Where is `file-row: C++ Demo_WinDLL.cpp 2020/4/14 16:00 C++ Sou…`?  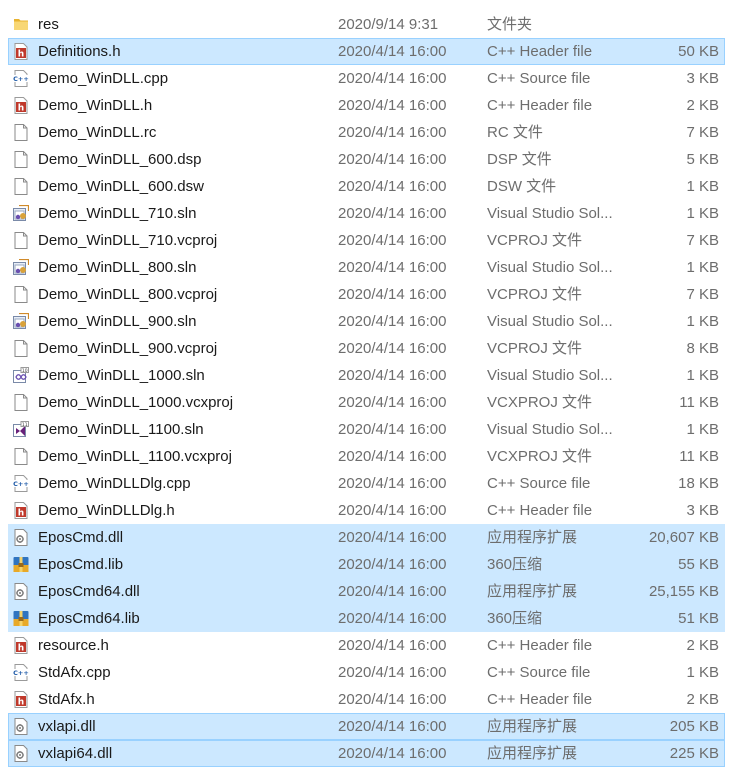
file-row: C++ Demo_WinDLL.cpp 2020/4/14 16:00 C++ Sou… is located at coordinates (366, 78).